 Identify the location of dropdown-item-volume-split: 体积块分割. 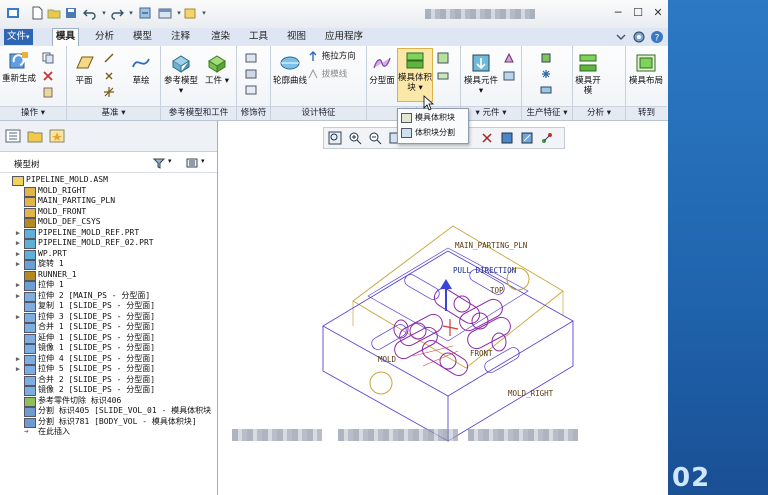
(428, 133).